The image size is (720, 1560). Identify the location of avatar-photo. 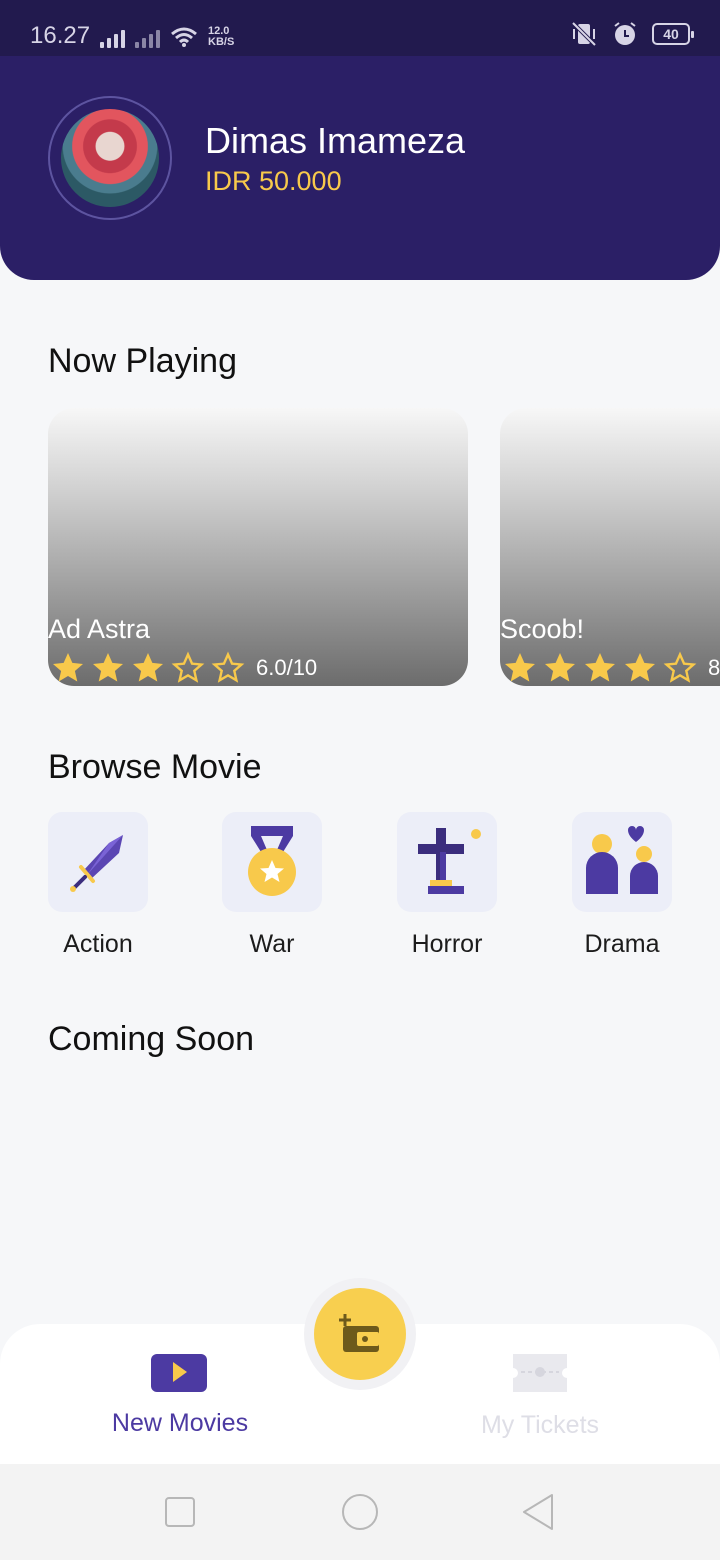
(110, 158).